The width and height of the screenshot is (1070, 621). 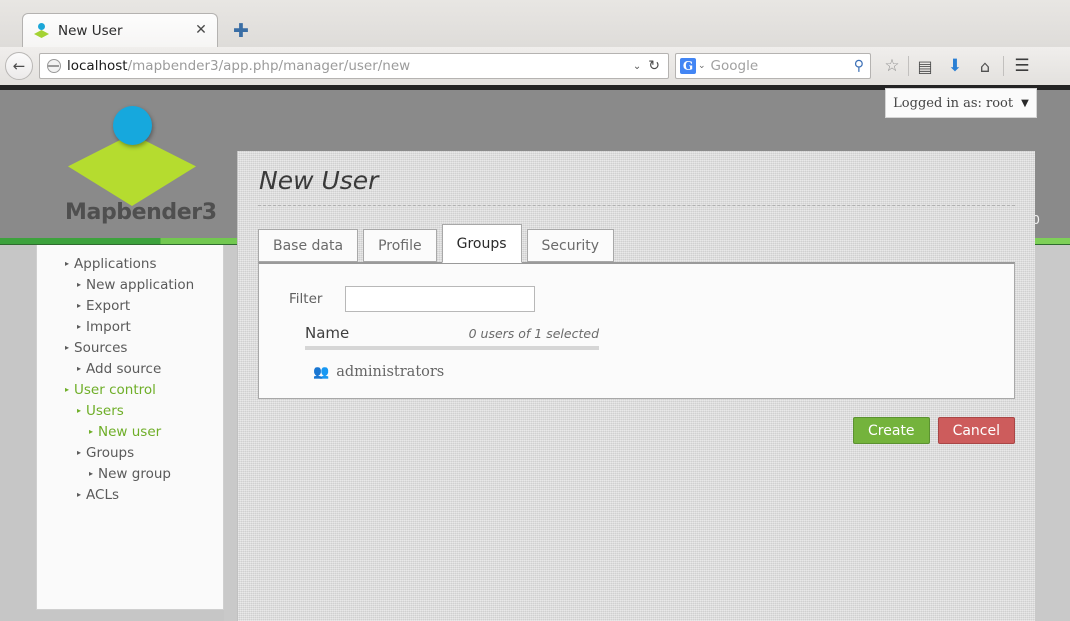 What do you see at coordinates (124, 368) in the screenshot?
I see `sidebar-item-label: Add source` at bounding box center [124, 368].